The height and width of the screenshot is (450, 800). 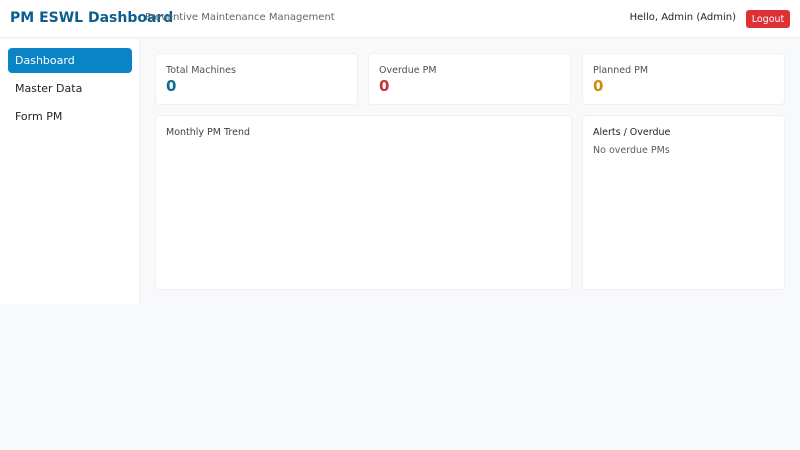 What do you see at coordinates (469, 79) in the screenshot?
I see `stat-card-overdue-pm: Overdue PM 0` at bounding box center [469, 79].